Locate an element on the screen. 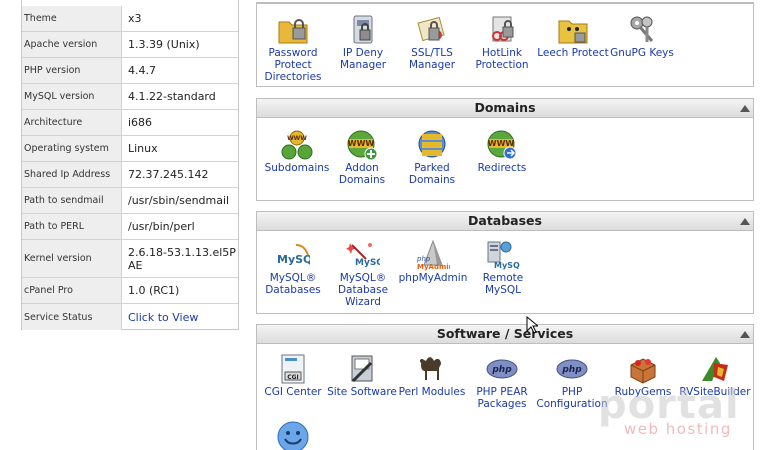 The height and width of the screenshot is (450, 776). stats-row-perl: Path to PERL /usr/bin/perl is located at coordinates (130, 227).